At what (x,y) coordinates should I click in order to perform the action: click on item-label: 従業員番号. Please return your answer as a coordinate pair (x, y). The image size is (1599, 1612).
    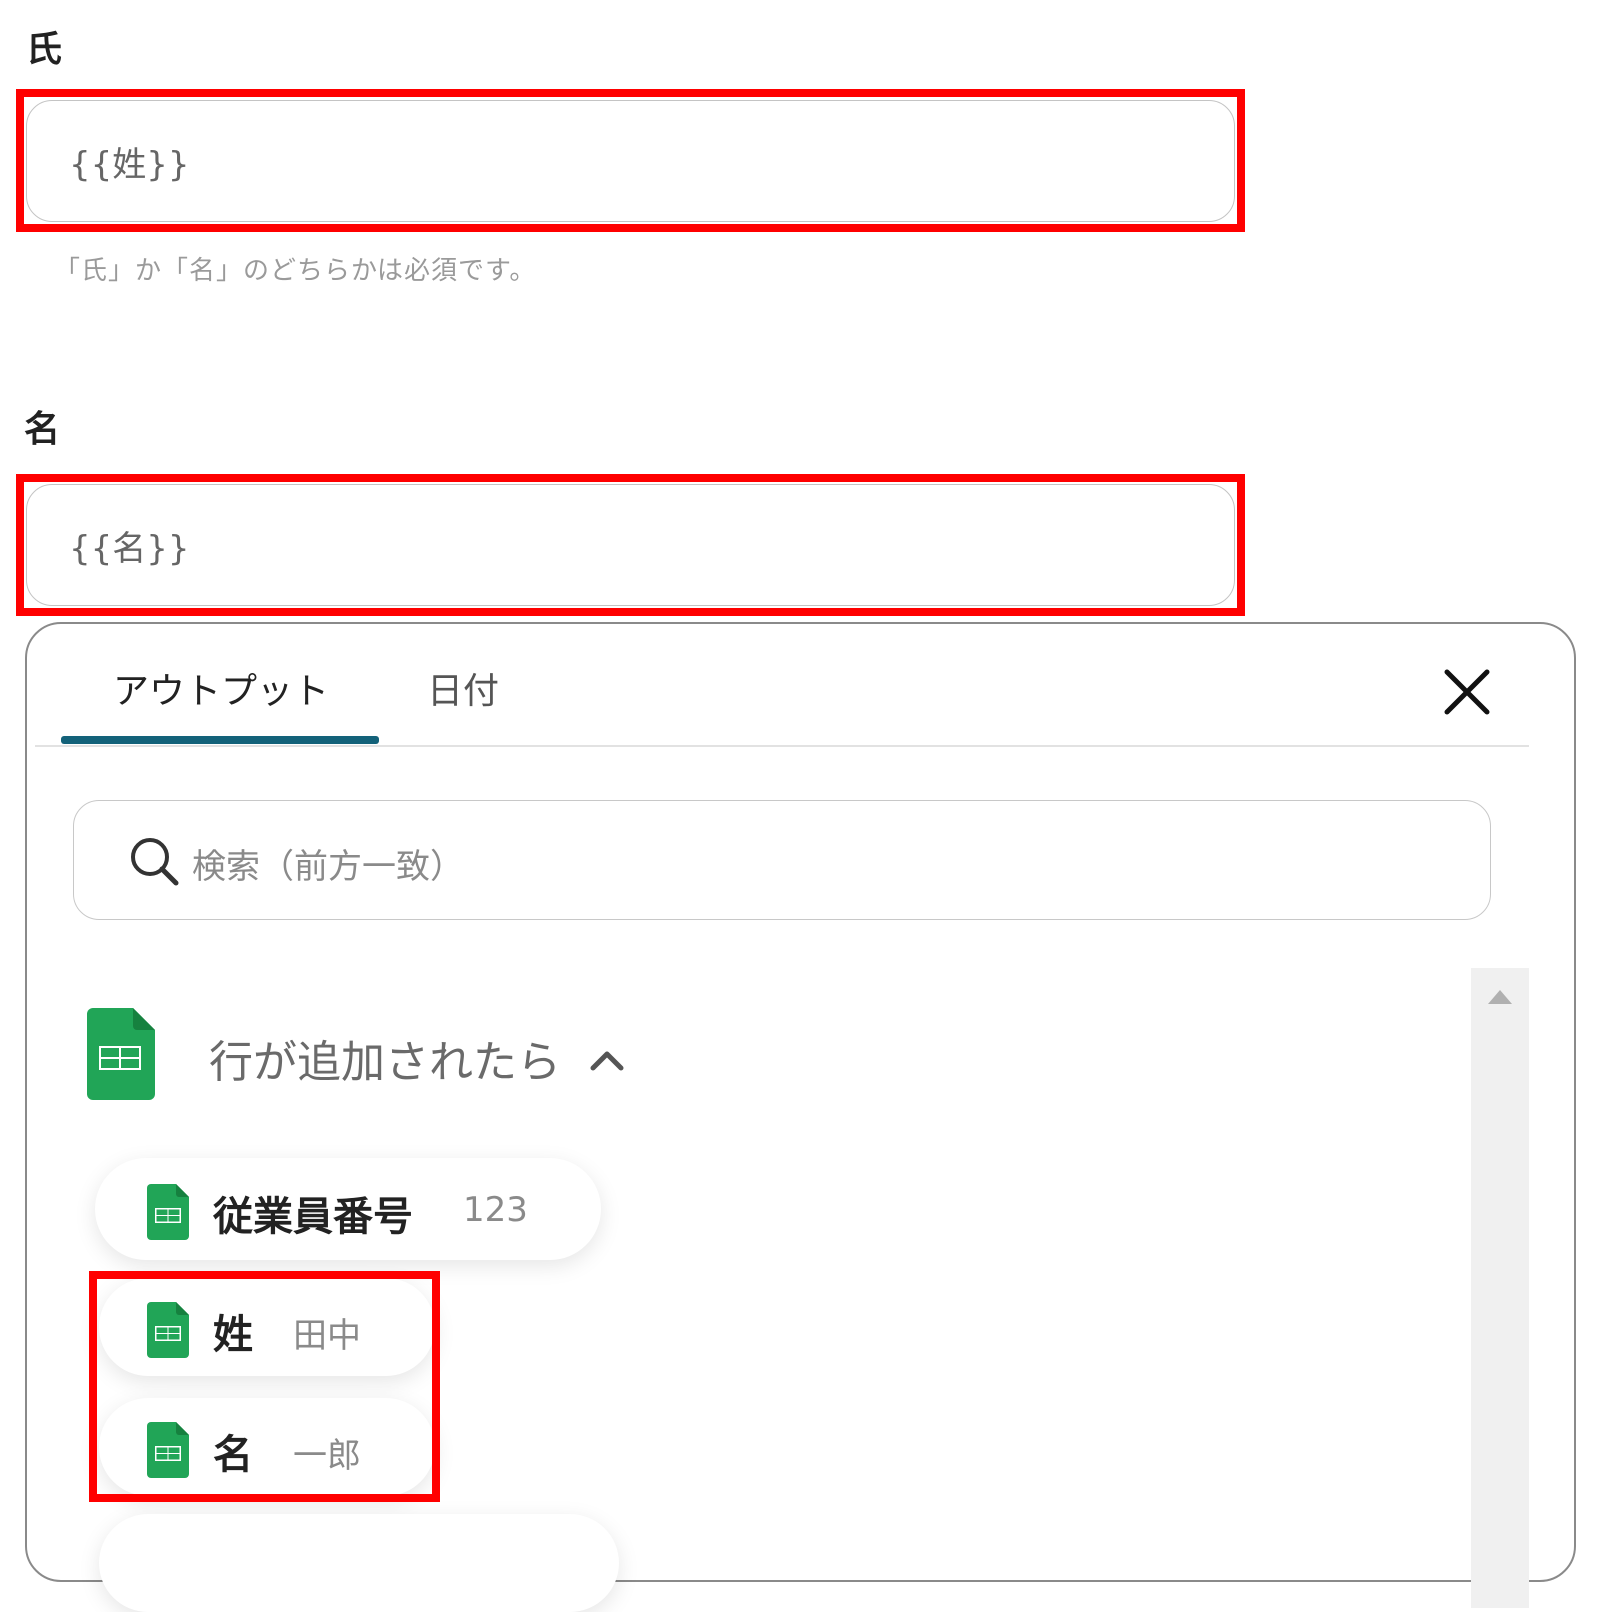
    Looking at the image, I should click on (313, 1217).